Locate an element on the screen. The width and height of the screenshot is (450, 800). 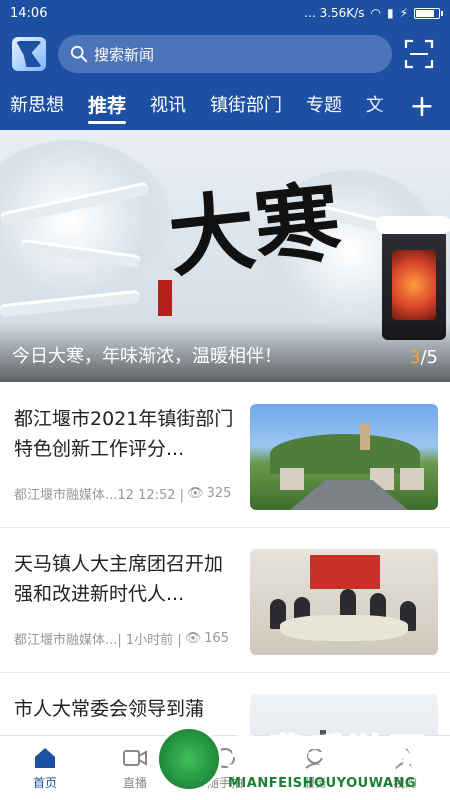
news-meta: 都江堰市融媒体...| 1小时前 | 👁 165 is located at coordinates (121, 638).